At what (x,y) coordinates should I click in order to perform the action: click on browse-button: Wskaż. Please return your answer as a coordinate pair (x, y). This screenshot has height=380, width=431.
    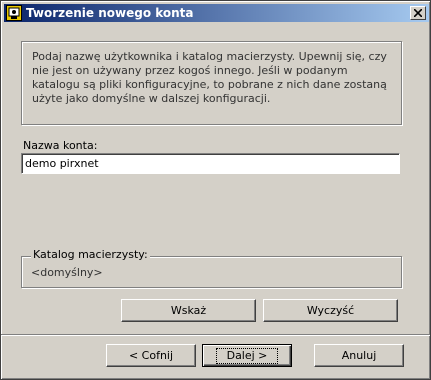
    Looking at the image, I should click on (188, 310).